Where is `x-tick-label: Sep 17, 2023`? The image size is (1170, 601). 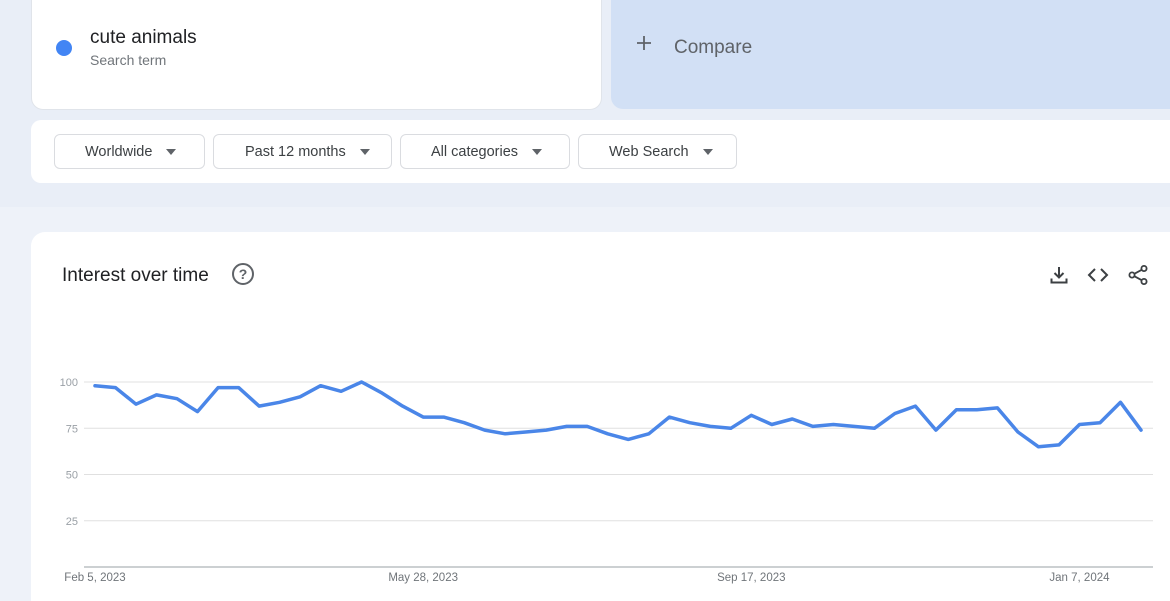
x-tick-label: Sep 17, 2023 is located at coordinates (751, 578).